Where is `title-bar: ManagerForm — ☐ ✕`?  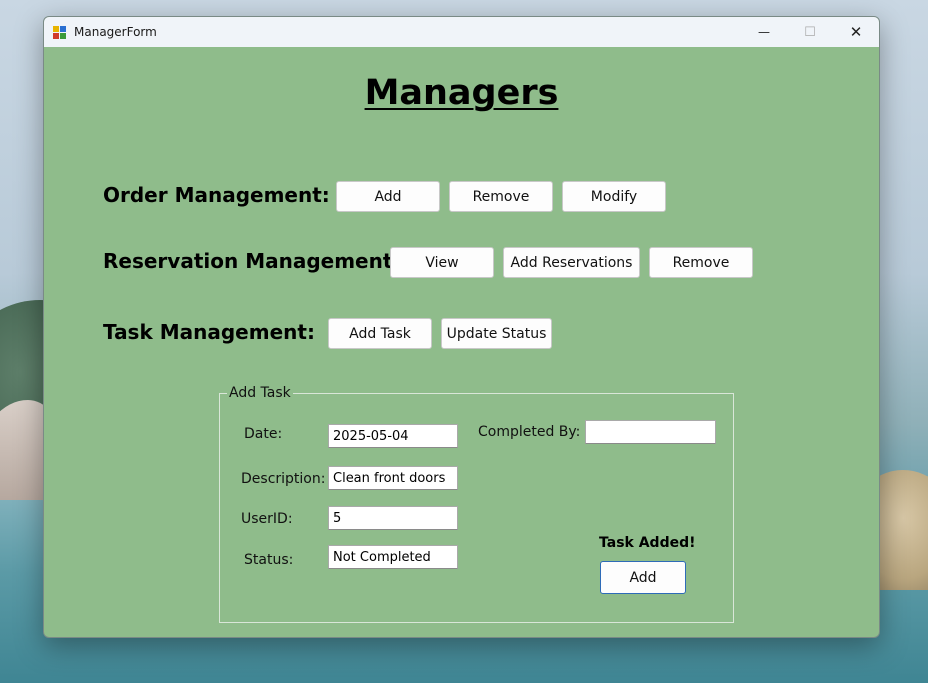 title-bar: ManagerForm — ☐ ✕ is located at coordinates (461, 32).